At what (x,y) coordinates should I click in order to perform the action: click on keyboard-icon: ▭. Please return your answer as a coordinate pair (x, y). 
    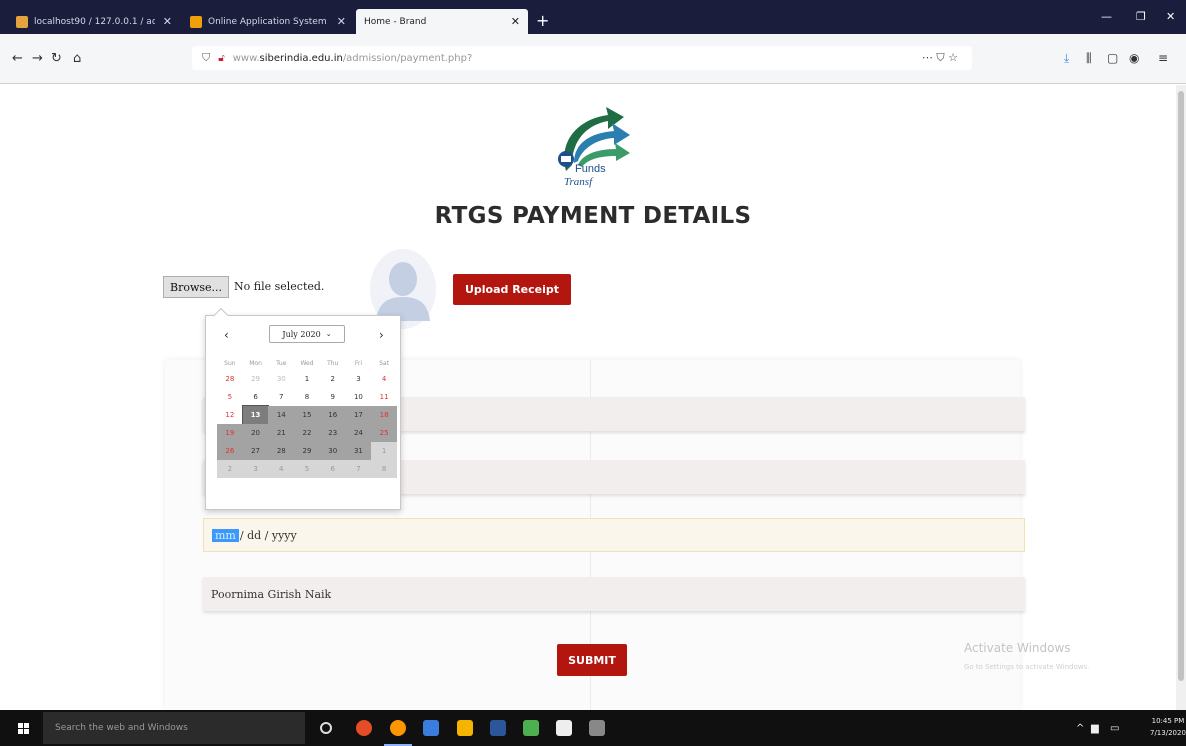
    Looking at the image, I should click on (1114, 728).